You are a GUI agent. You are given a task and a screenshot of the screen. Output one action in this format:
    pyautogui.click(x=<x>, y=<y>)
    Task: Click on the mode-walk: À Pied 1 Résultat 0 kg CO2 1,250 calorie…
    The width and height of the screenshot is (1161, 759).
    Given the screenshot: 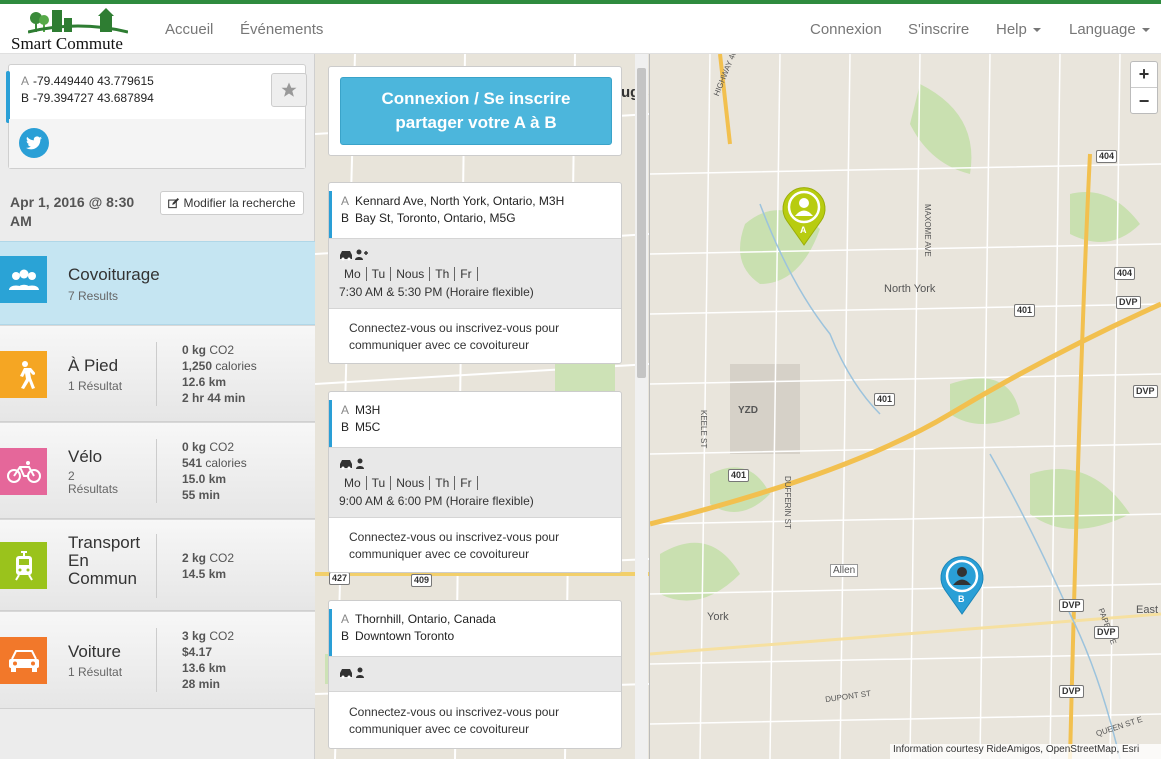 What is the action you would take?
    pyautogui.click(x=157, y=373)
    